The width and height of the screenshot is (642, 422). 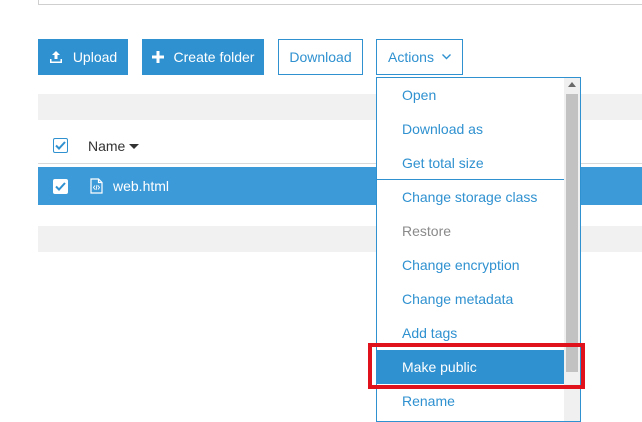 I want to click on menu-item-label: Download as, so click(x=442, y=129).